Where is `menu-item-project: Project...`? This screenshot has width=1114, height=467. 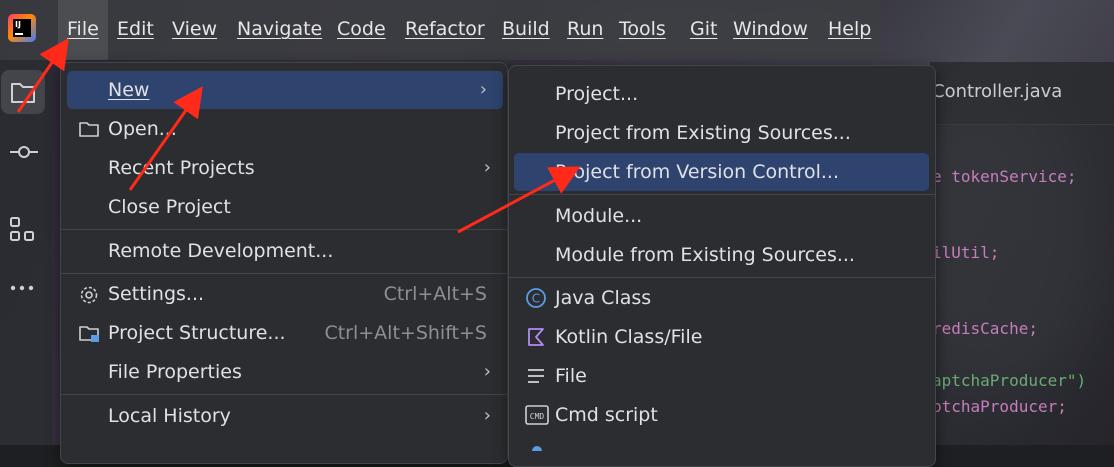 menu-item-project: Project... is located at coordinates (722, 94).